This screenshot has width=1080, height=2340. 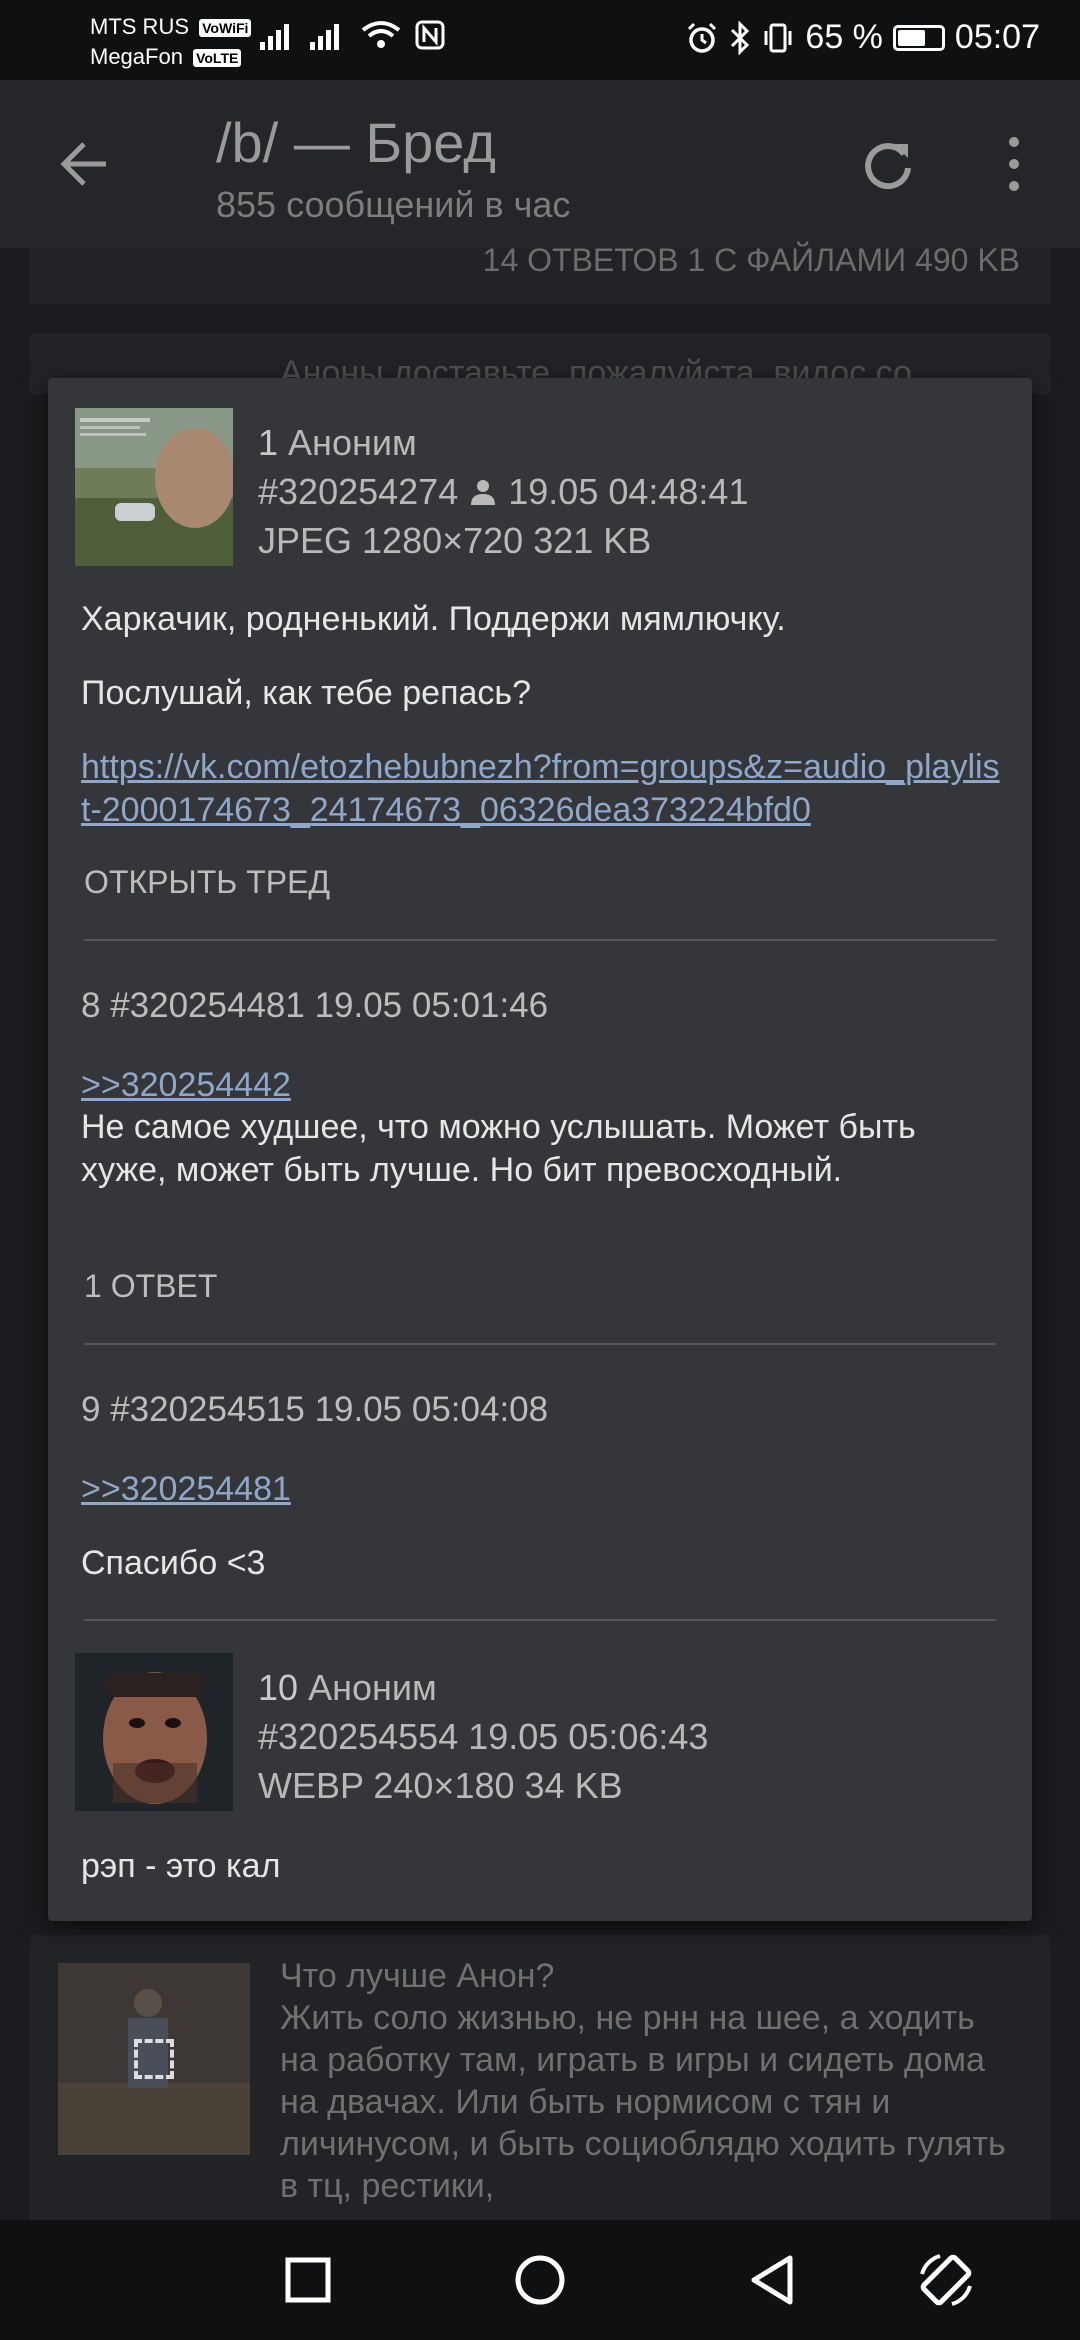 What do you see at coordinates (433, 619) in the screenshot?
I see `op-text-1: Харкачик, родненький. Поддержи мямлючку.` at bounding box center [433, 619].